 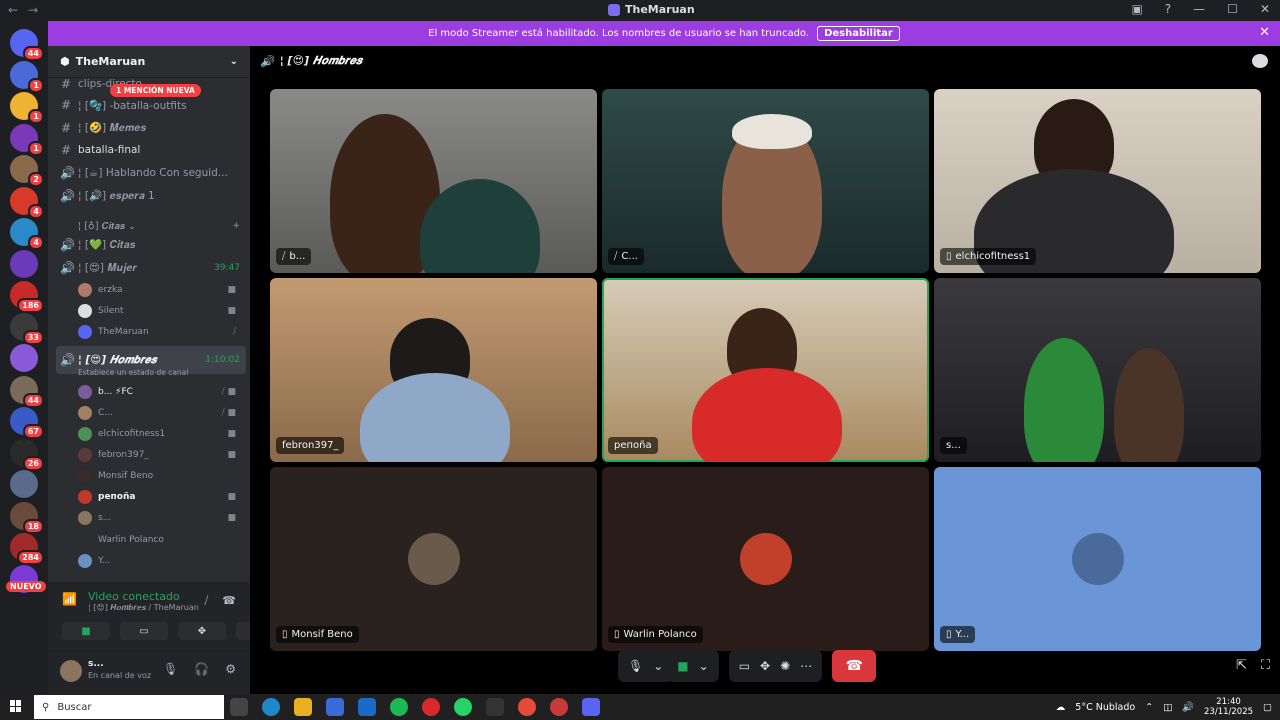 What do you see at coordinates (744, 666) in the screenshot?
I see `screen-share-icon: ▭` at bounding box center [744, 666].